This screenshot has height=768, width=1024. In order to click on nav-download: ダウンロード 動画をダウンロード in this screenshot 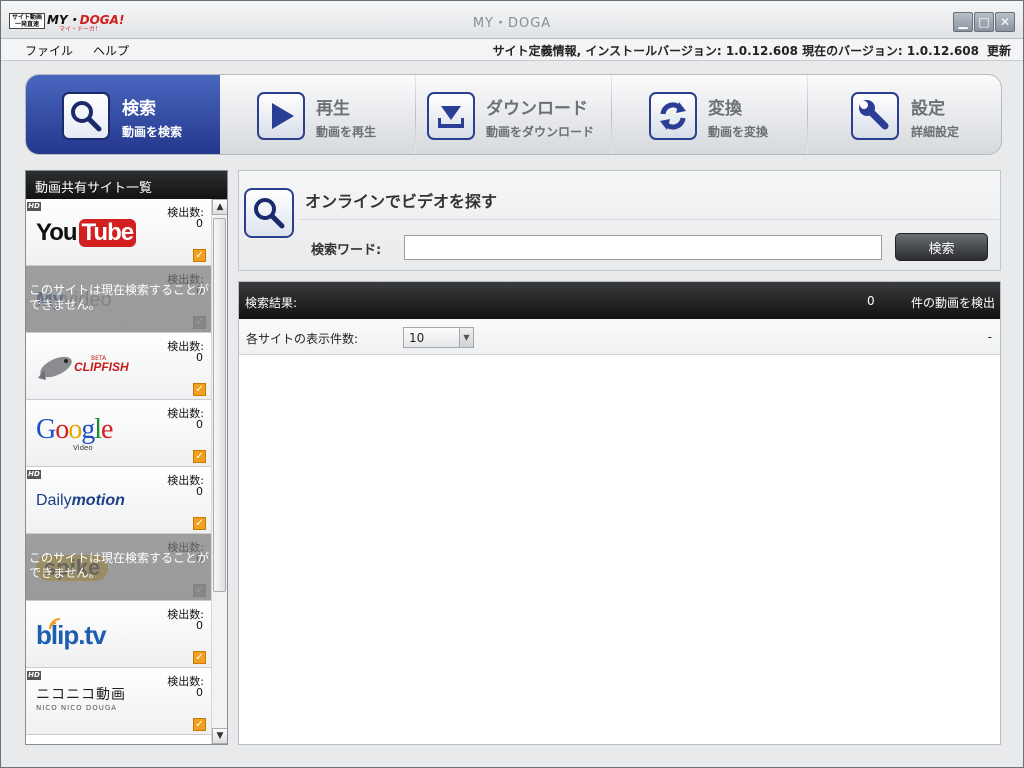, I will do `click(501, 114)`.